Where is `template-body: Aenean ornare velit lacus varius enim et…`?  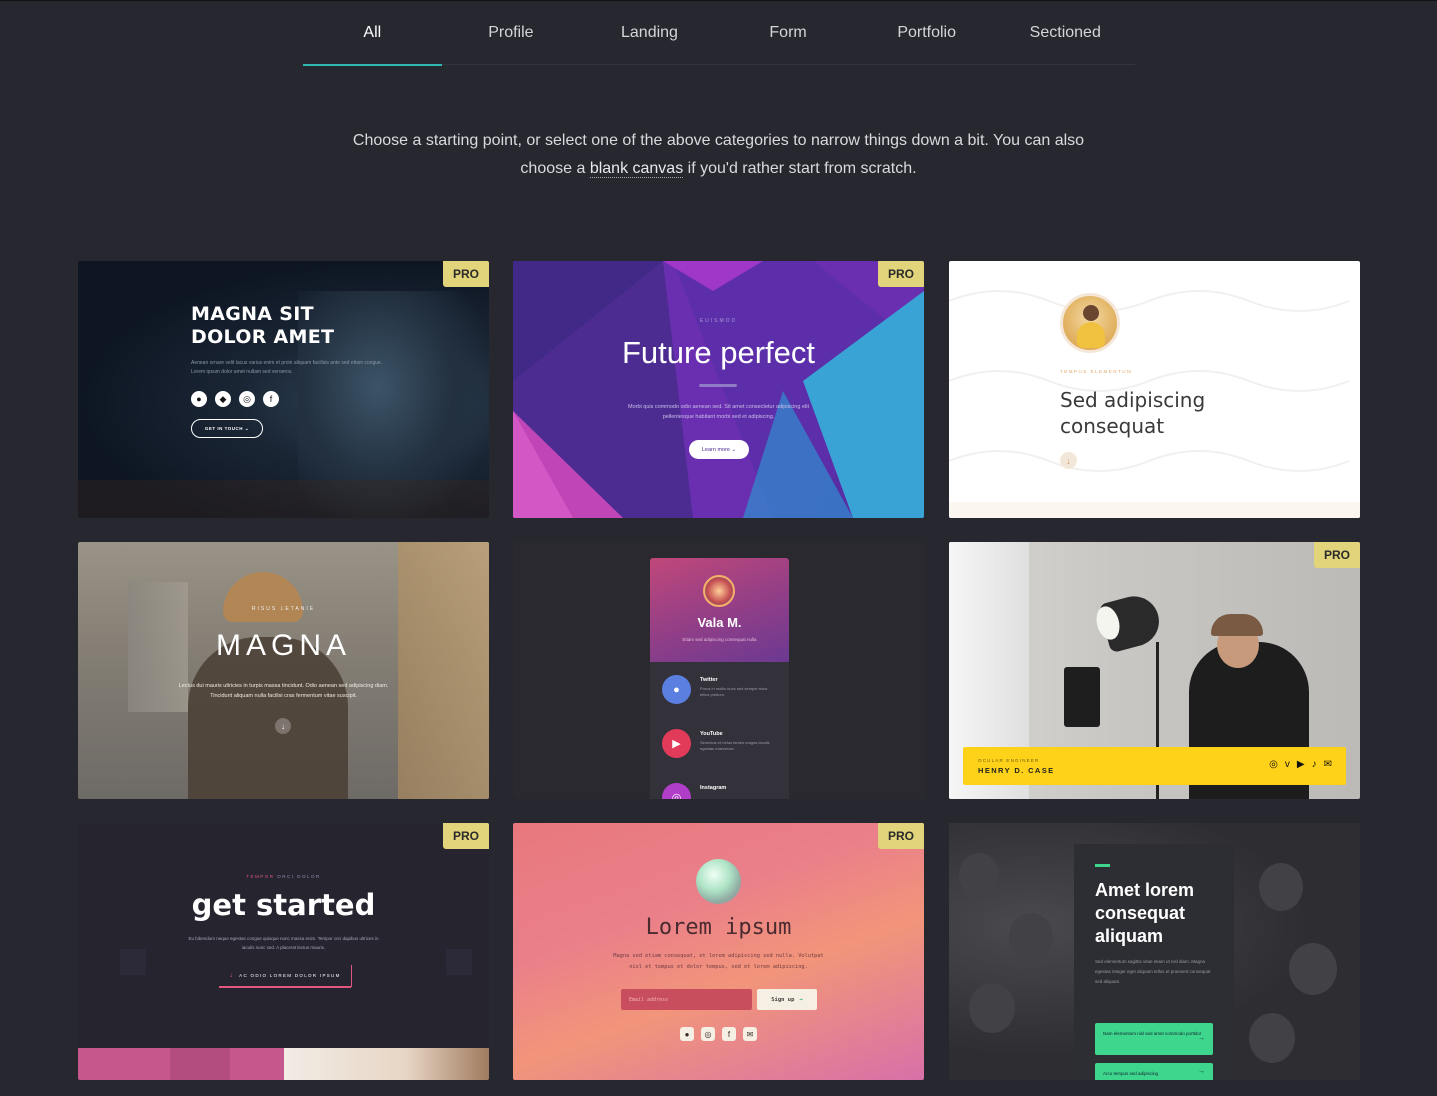
template-body: Aenean ornare velit lacus varius enim et… is located at coordinates (287, 367).